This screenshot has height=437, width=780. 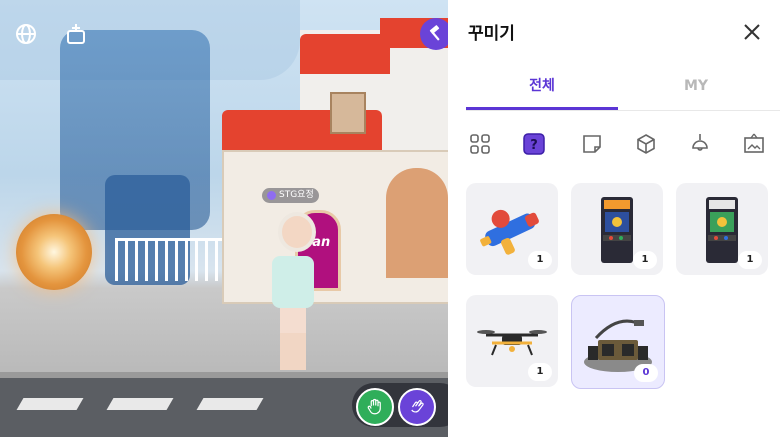 What do you see at coordinates (646, 373) in the screenshot?
I see `item-count: 0` at bounding box center [646, 373].